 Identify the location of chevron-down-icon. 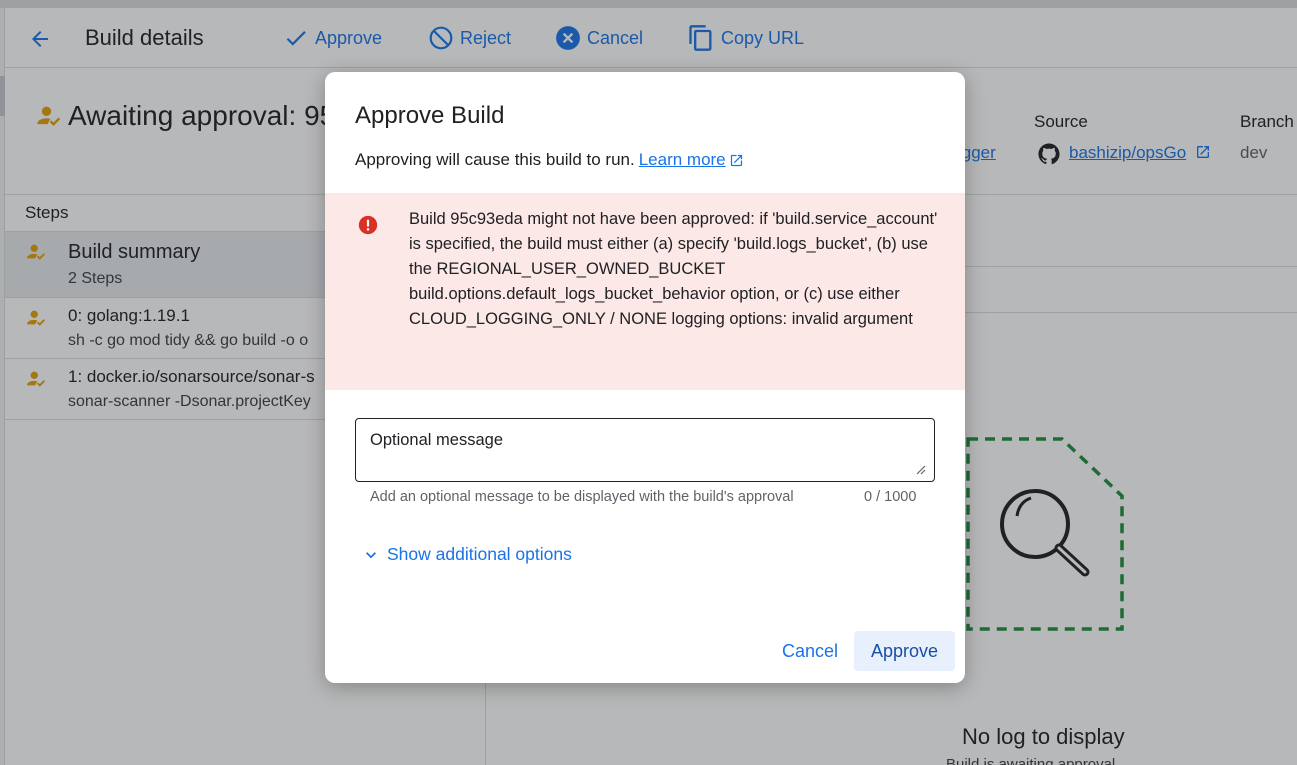
(371, 554).